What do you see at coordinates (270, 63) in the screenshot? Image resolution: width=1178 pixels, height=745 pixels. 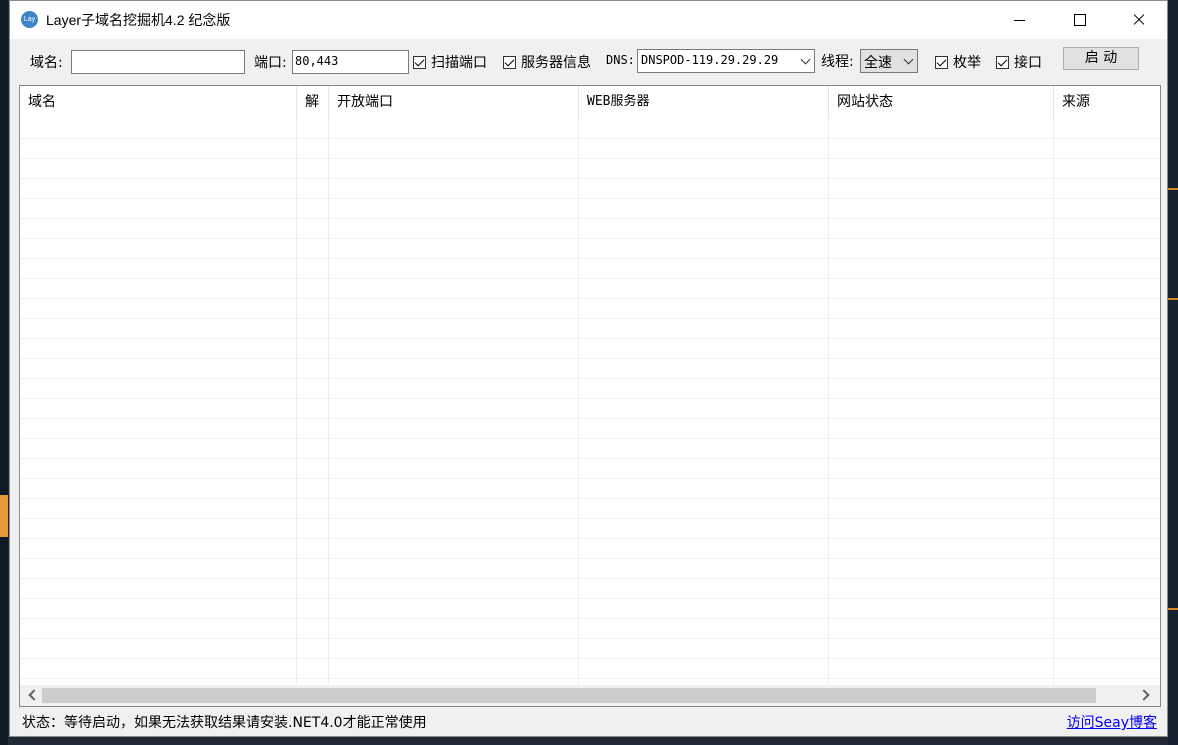 I see `port-label: 端口:` at bounding box center [270, 63].